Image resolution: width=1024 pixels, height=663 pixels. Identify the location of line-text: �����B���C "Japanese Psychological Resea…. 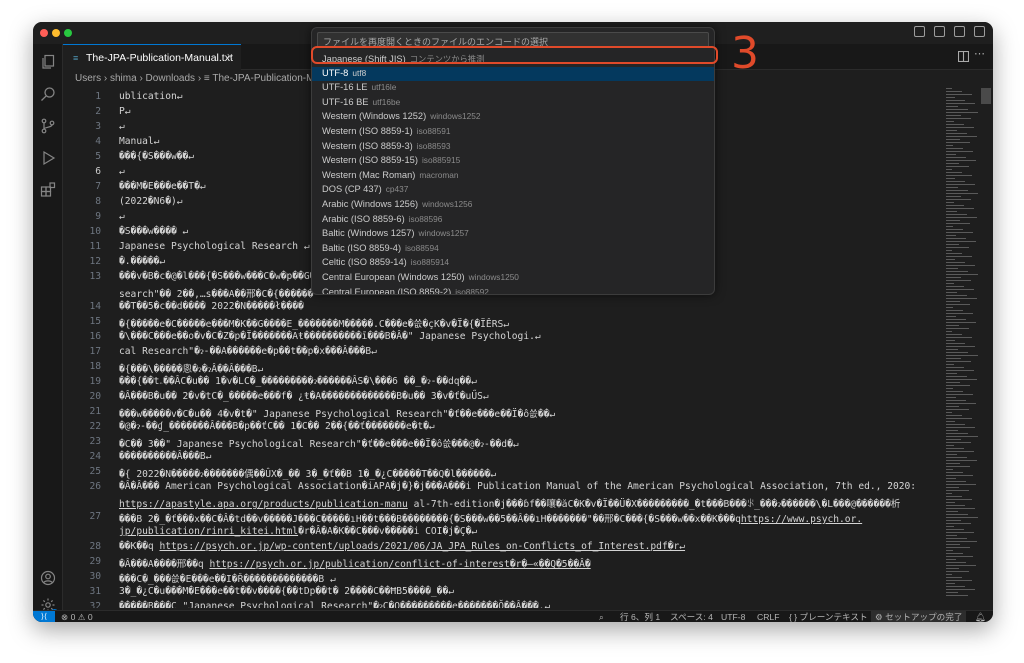
(335, 604).